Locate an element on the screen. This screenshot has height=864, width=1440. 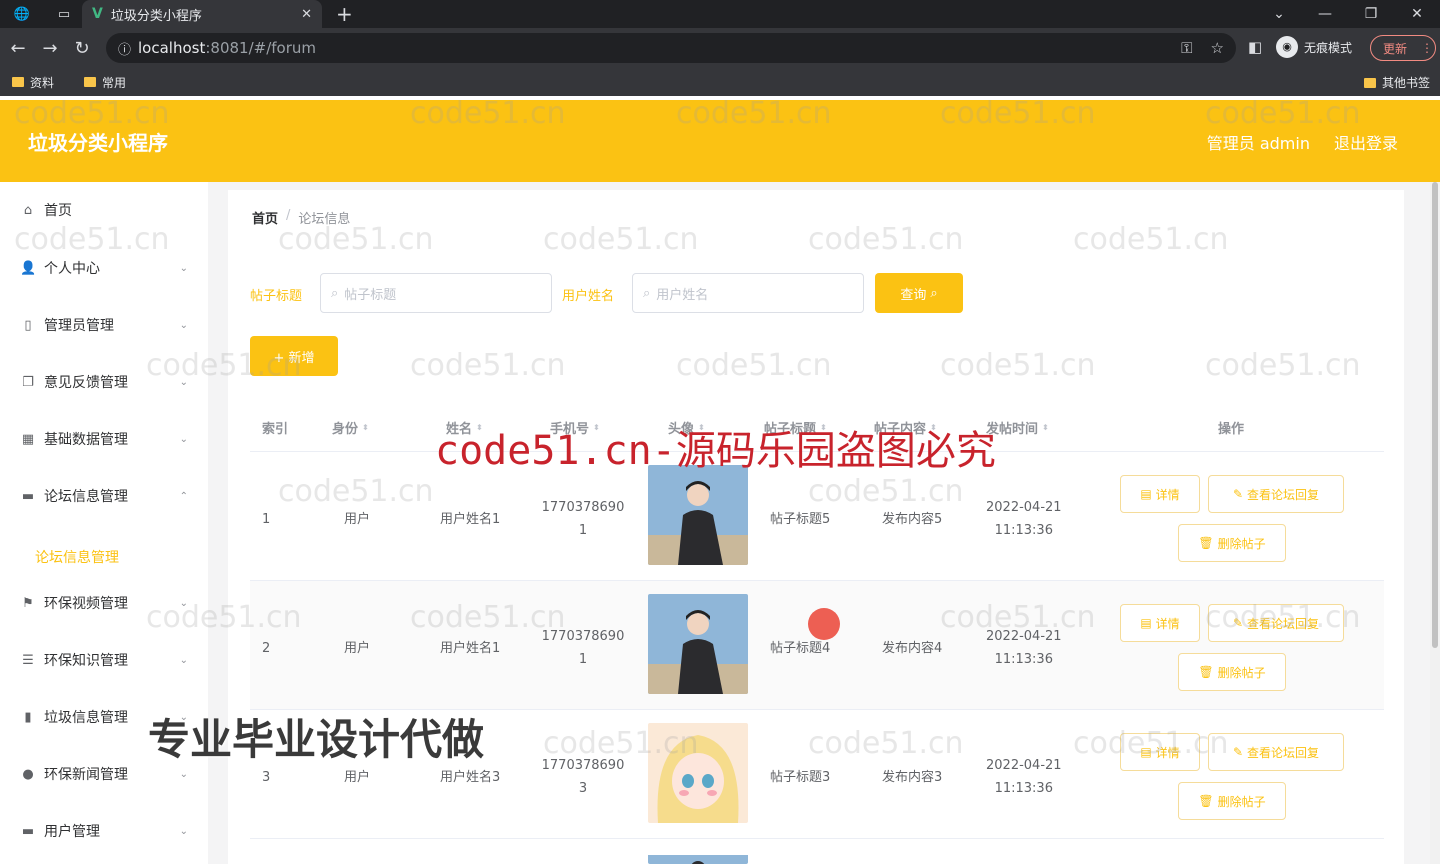
back-icon: ← is located at coordinates (18, 48).